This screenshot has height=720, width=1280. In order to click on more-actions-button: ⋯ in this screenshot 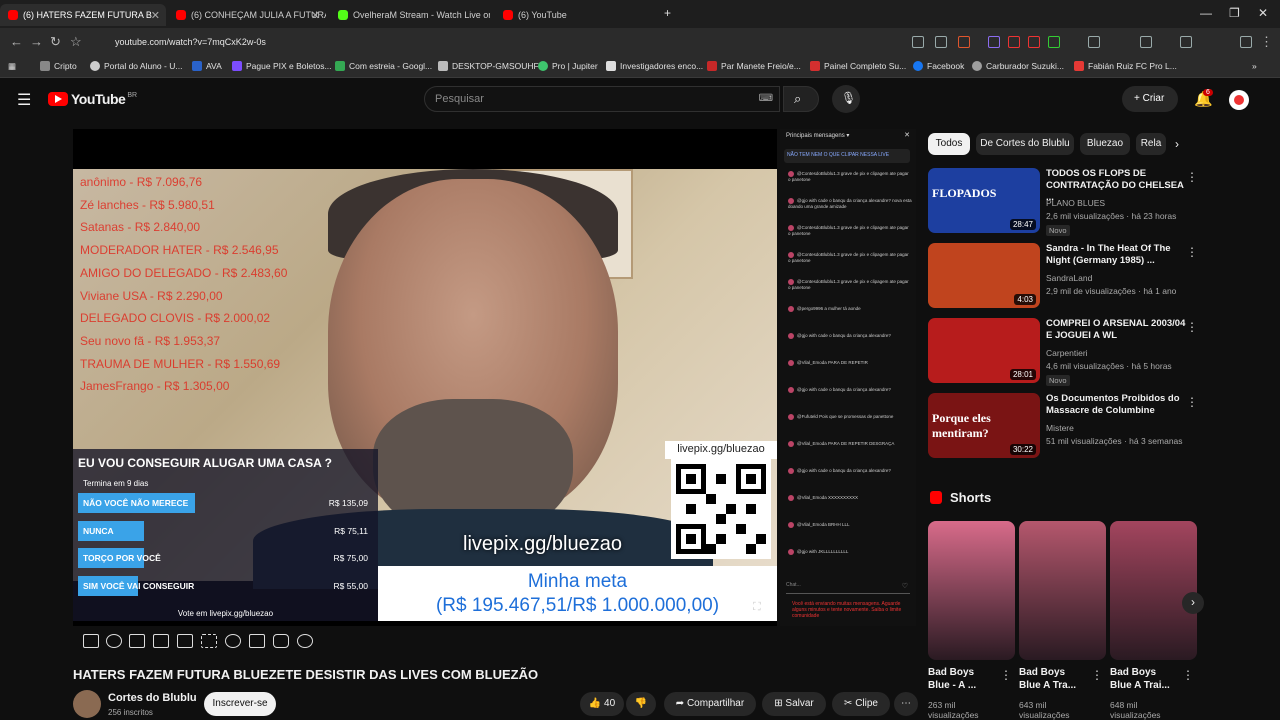, I will do `click(906, 704)`.